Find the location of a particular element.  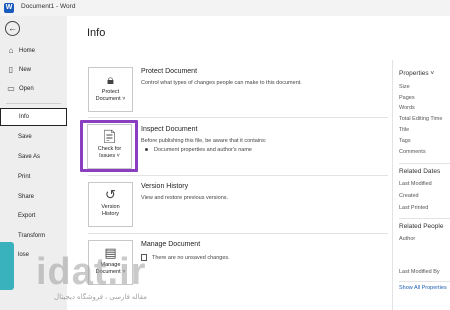

history-icon: ↺ is located at coordinates (110, 194).